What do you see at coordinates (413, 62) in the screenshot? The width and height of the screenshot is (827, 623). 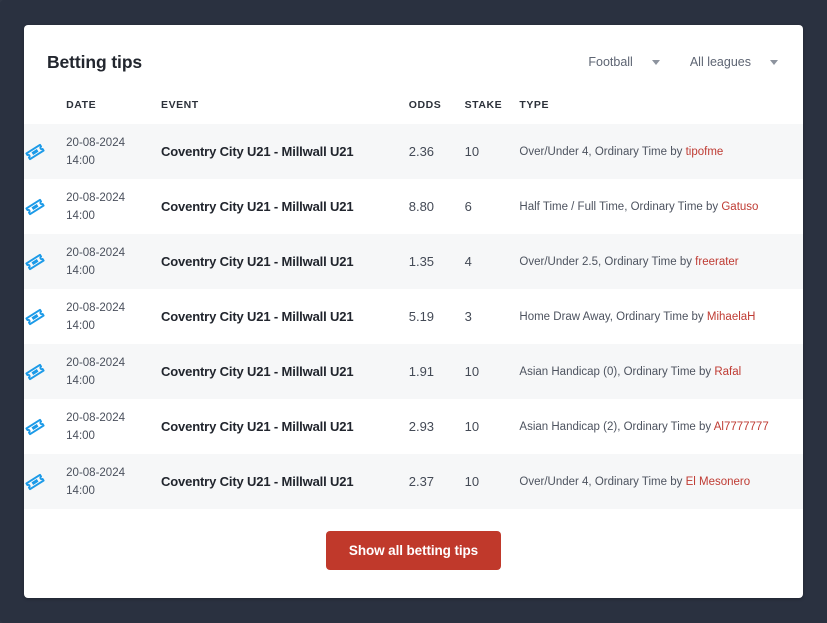 I see `card-header: Betting tips Football All leagues` at bounding box center [413, 62].